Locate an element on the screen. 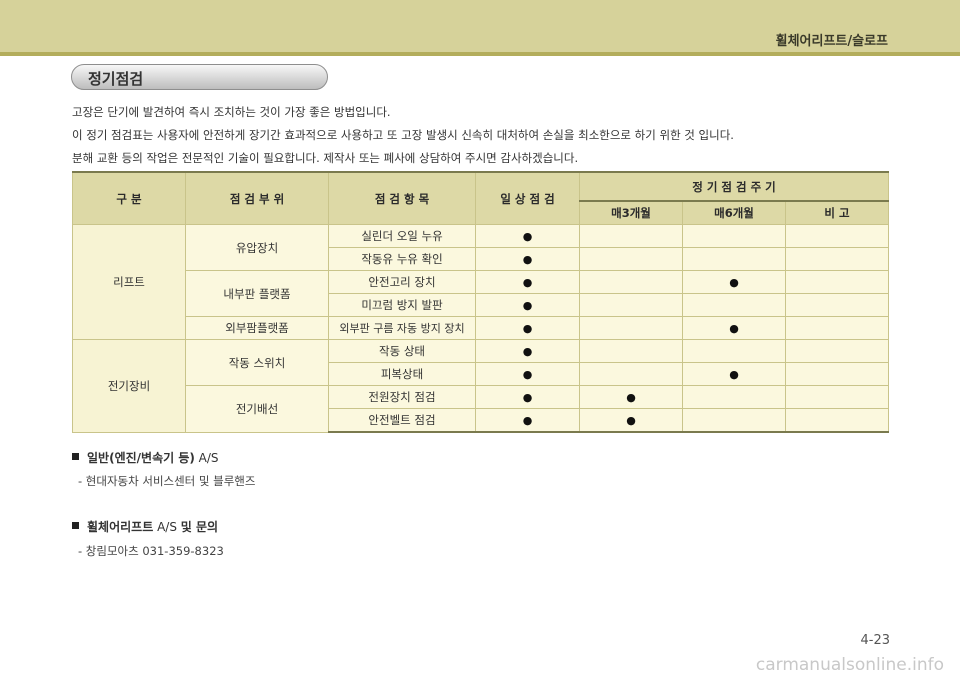 The image size is (960, 685). header-remark: 비 고 is located at coordinates (837, 212).